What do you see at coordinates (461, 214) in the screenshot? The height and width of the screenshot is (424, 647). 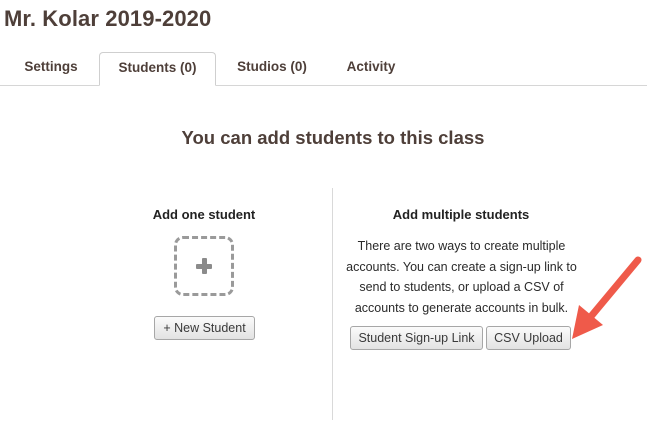 I see `add-multiple-students-title: Add multiple students` at bounding box center [461, 214].